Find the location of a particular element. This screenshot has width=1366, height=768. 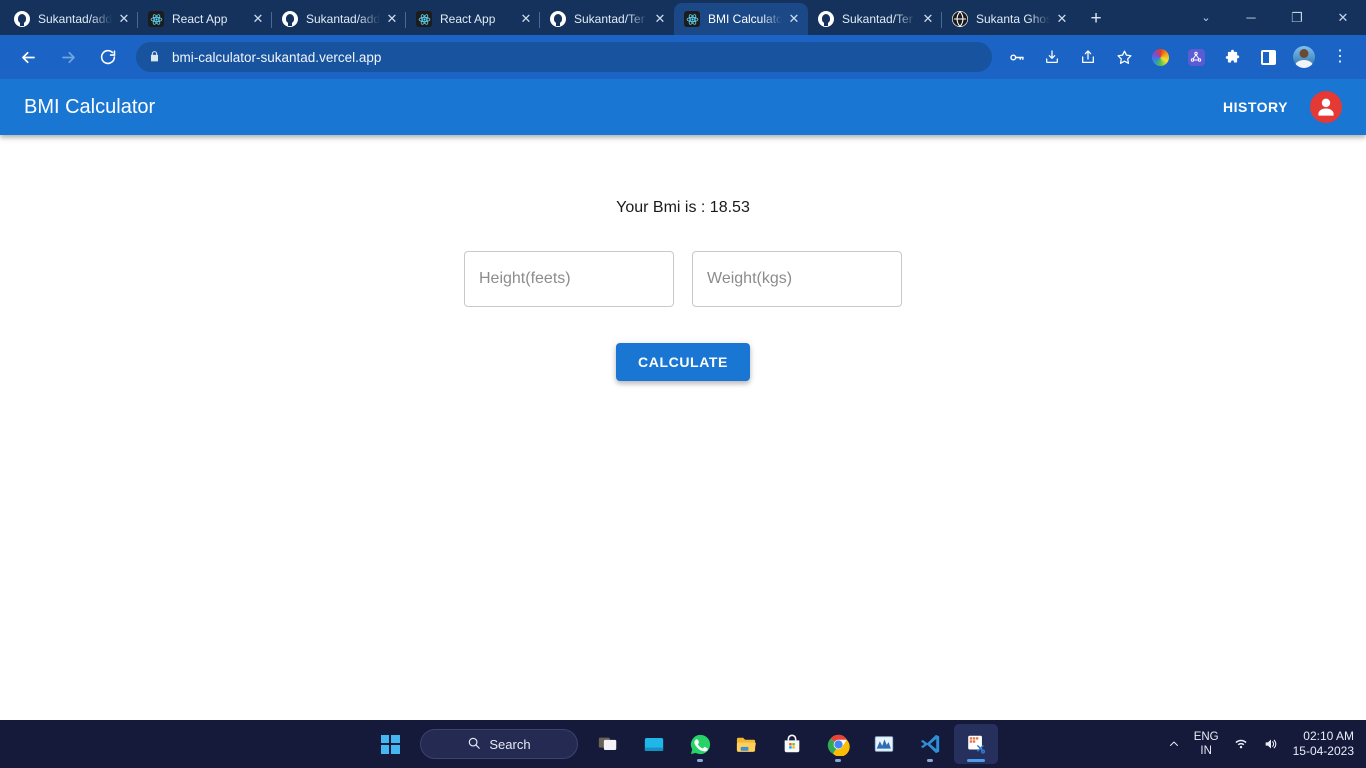

browser-tab-4: React App ✕ is located at coordinates (473, 19).